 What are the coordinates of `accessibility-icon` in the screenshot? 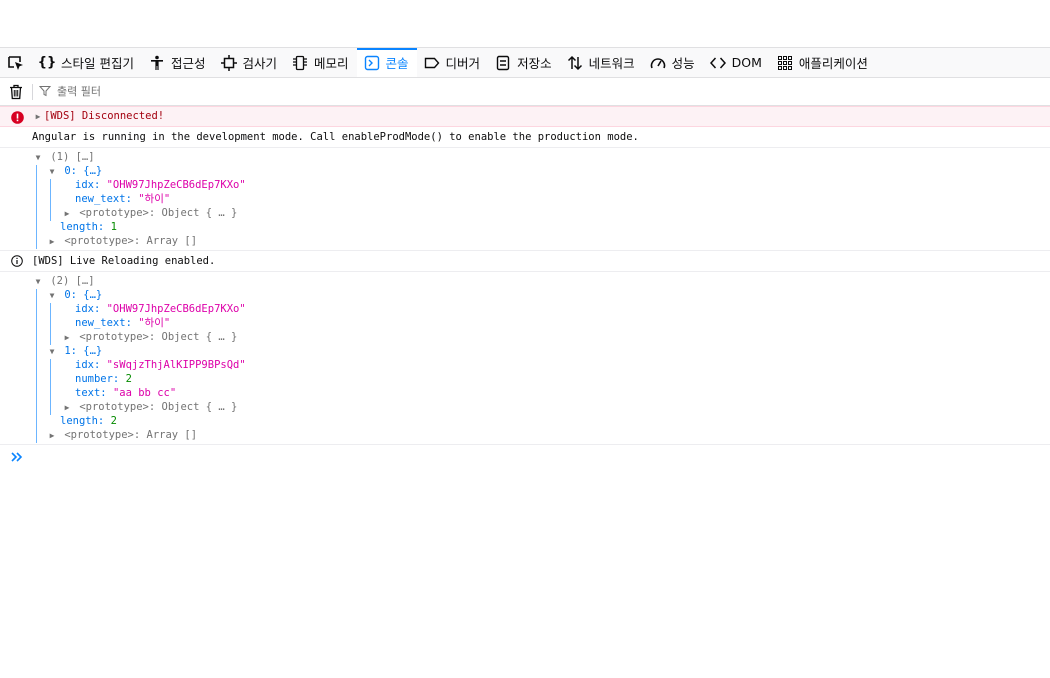 It's located at (157, 63).